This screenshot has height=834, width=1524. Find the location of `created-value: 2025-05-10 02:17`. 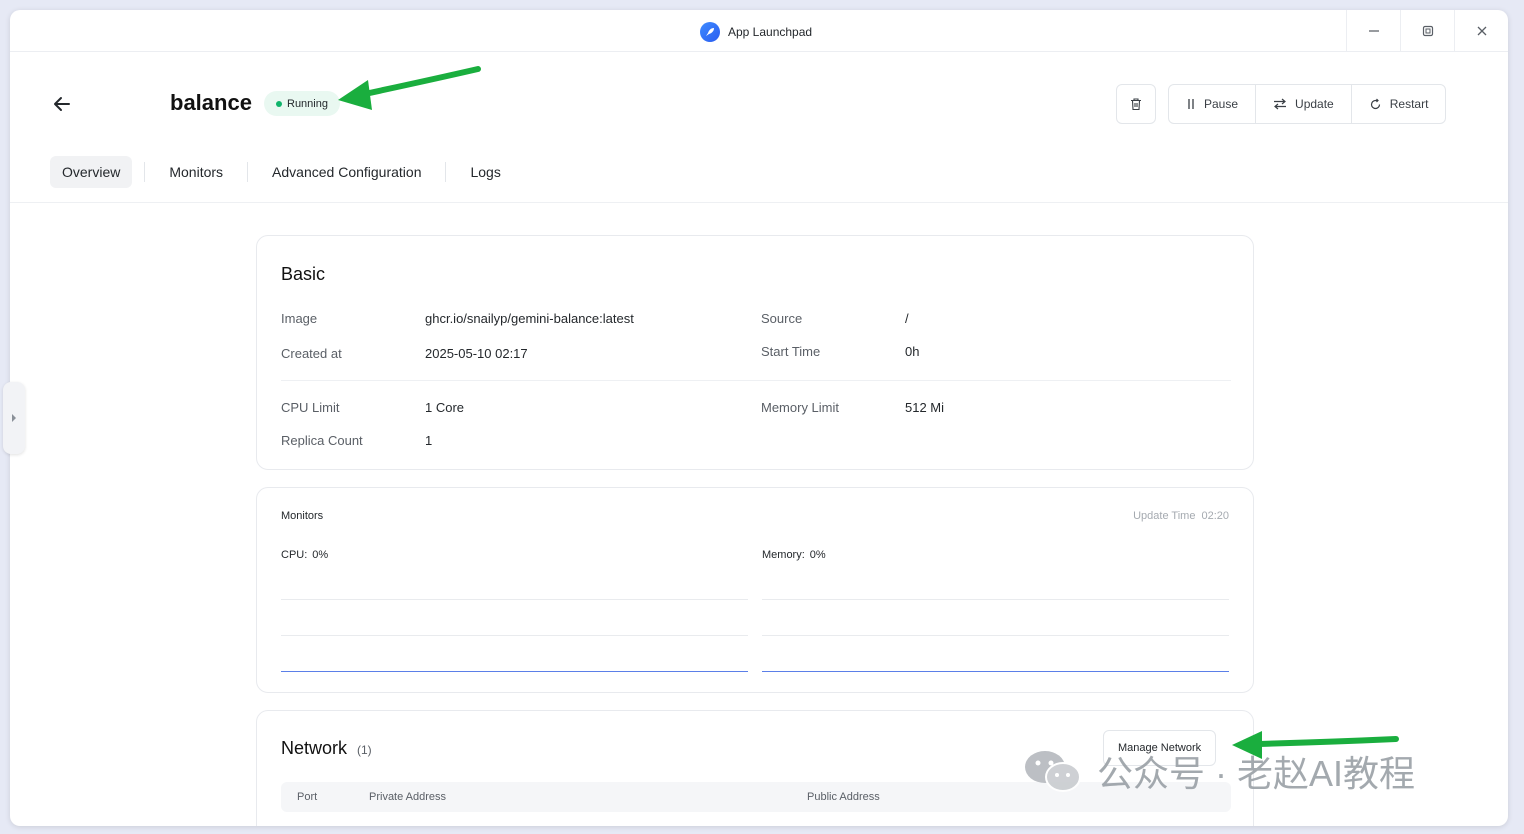

created-value: 2025-05-10 02:17 is located at coordinates (476, 353).